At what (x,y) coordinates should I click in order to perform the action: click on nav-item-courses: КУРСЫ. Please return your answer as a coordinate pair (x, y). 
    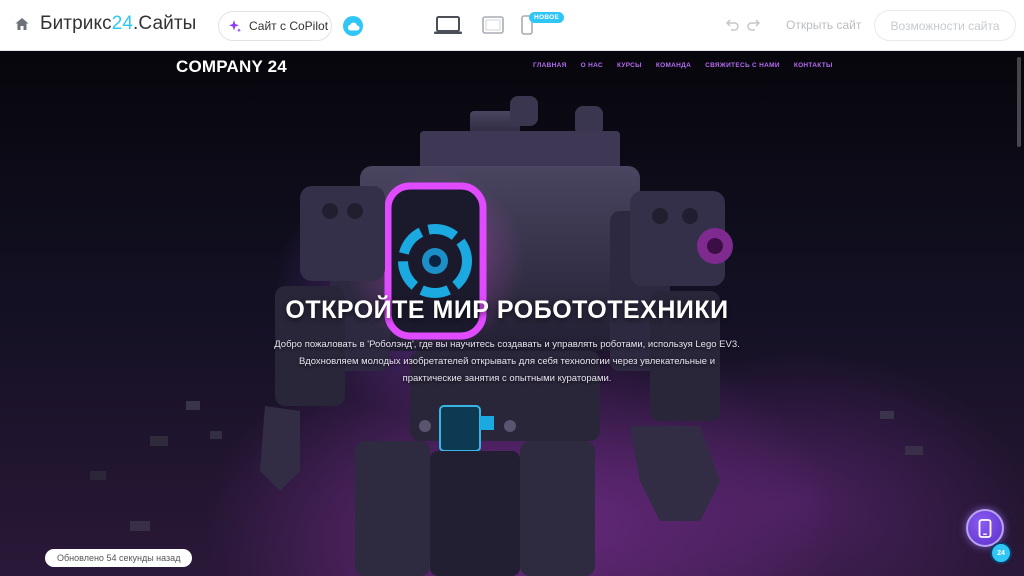
    Looking at the image, I should click on (629, 65).